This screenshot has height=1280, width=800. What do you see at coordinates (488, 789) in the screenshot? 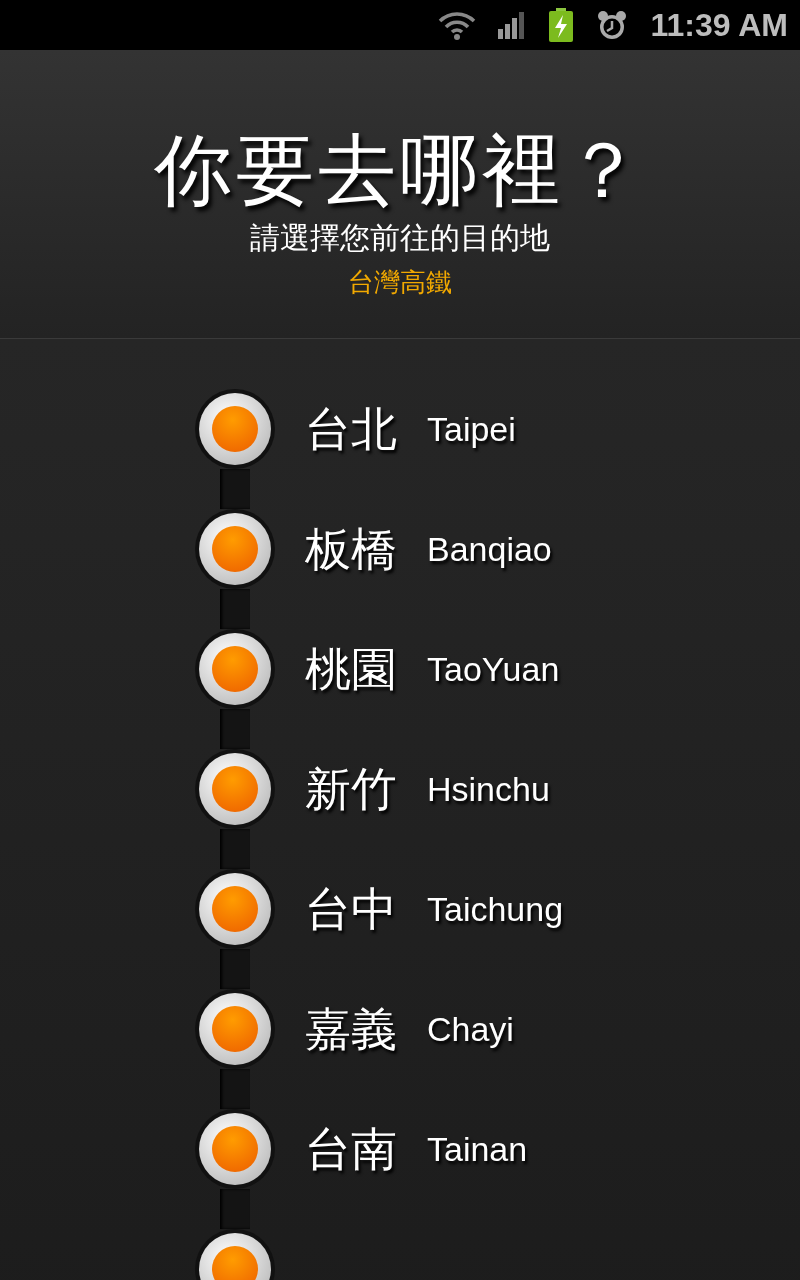
I see `station-name-english: Hsinchu` at bounding box center [488, 789].